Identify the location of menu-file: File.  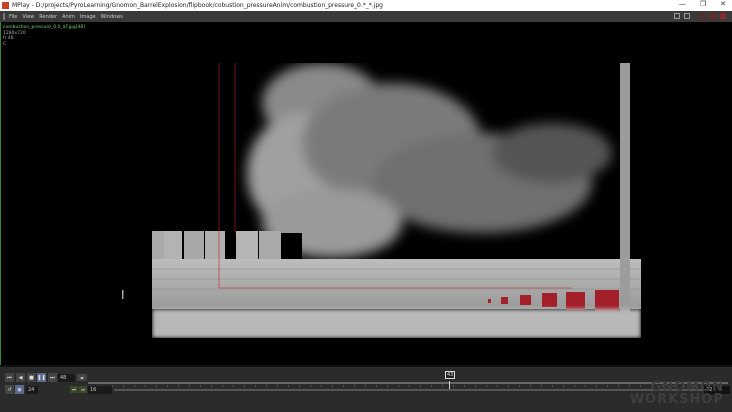
(13, 17).